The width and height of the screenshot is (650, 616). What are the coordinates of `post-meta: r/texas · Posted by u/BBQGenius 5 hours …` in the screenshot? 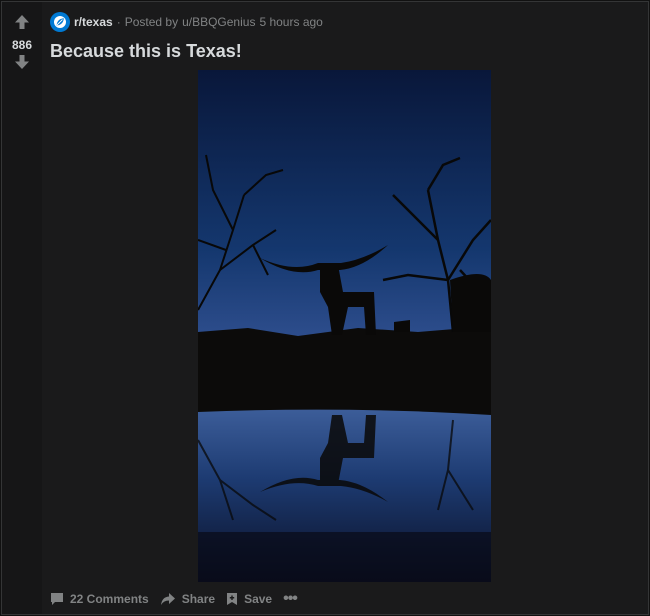 It's located at (186, 22).